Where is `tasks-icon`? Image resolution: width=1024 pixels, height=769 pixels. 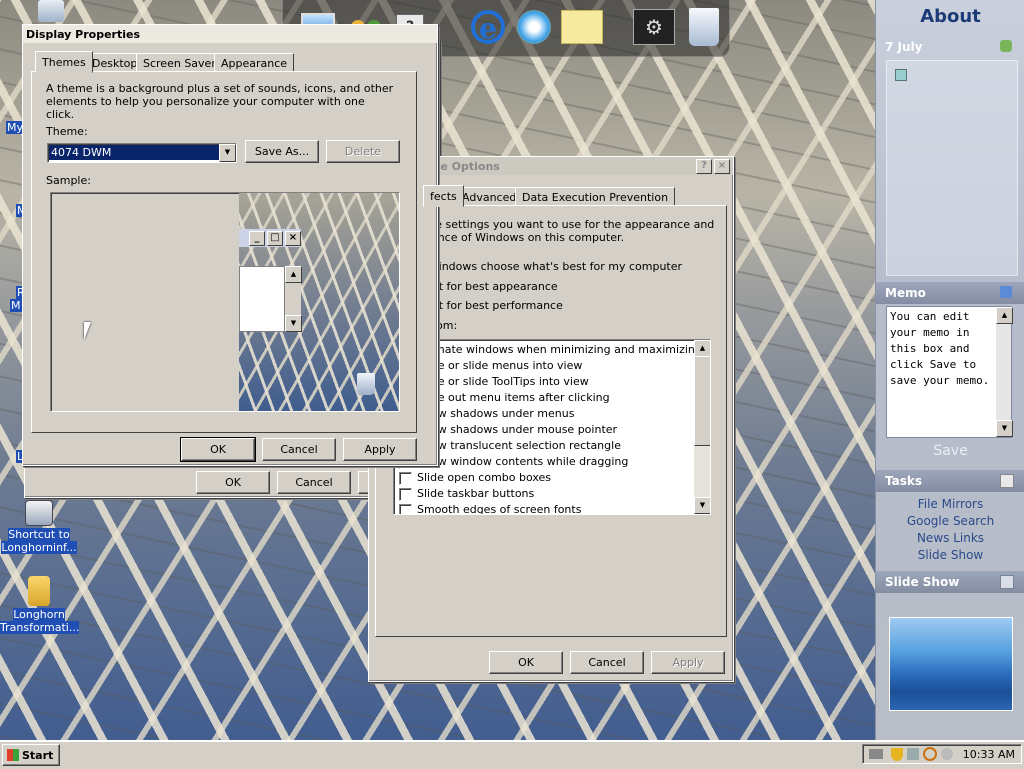 tasks-icon is located at coordinates (1007, 481).